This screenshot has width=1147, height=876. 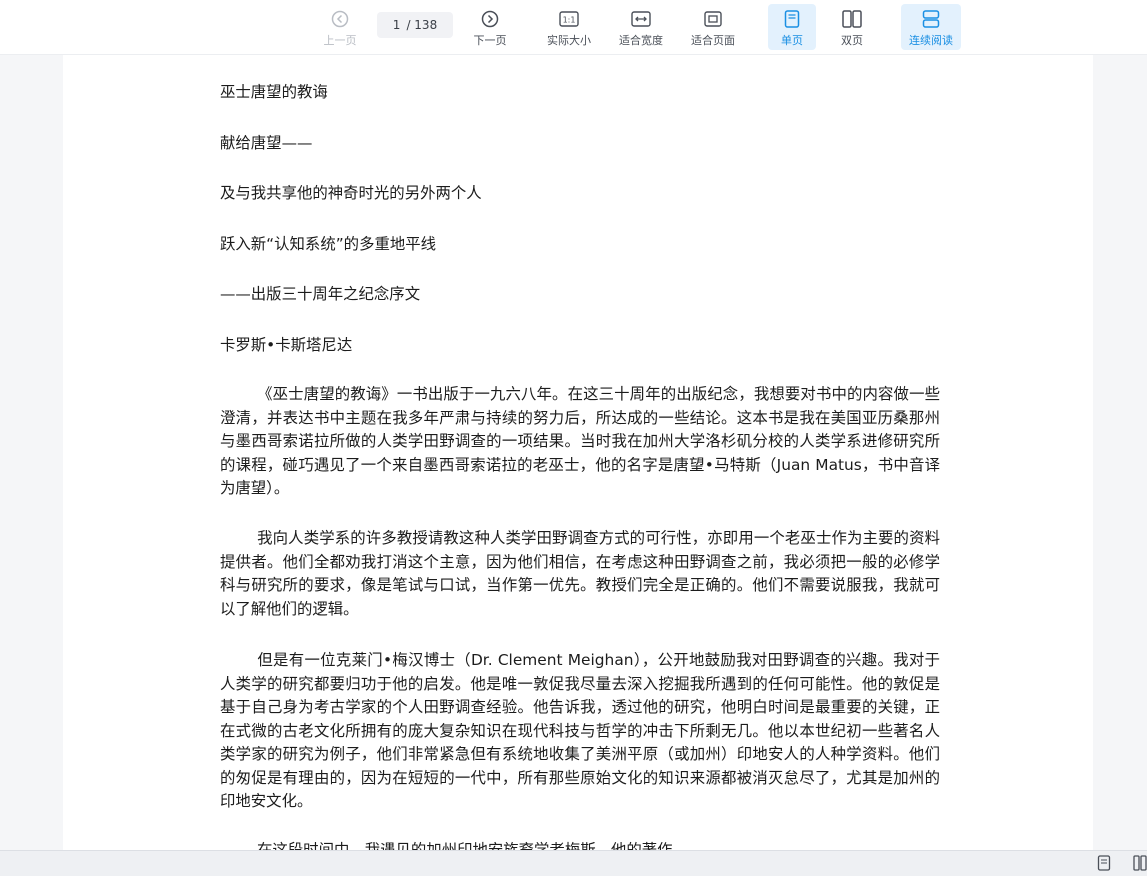 I want to click on paragraph-partial: 在这段时间中，我遇见的加州印地安族裔学者梅斯，他的著作, so click(x=580, y=844).